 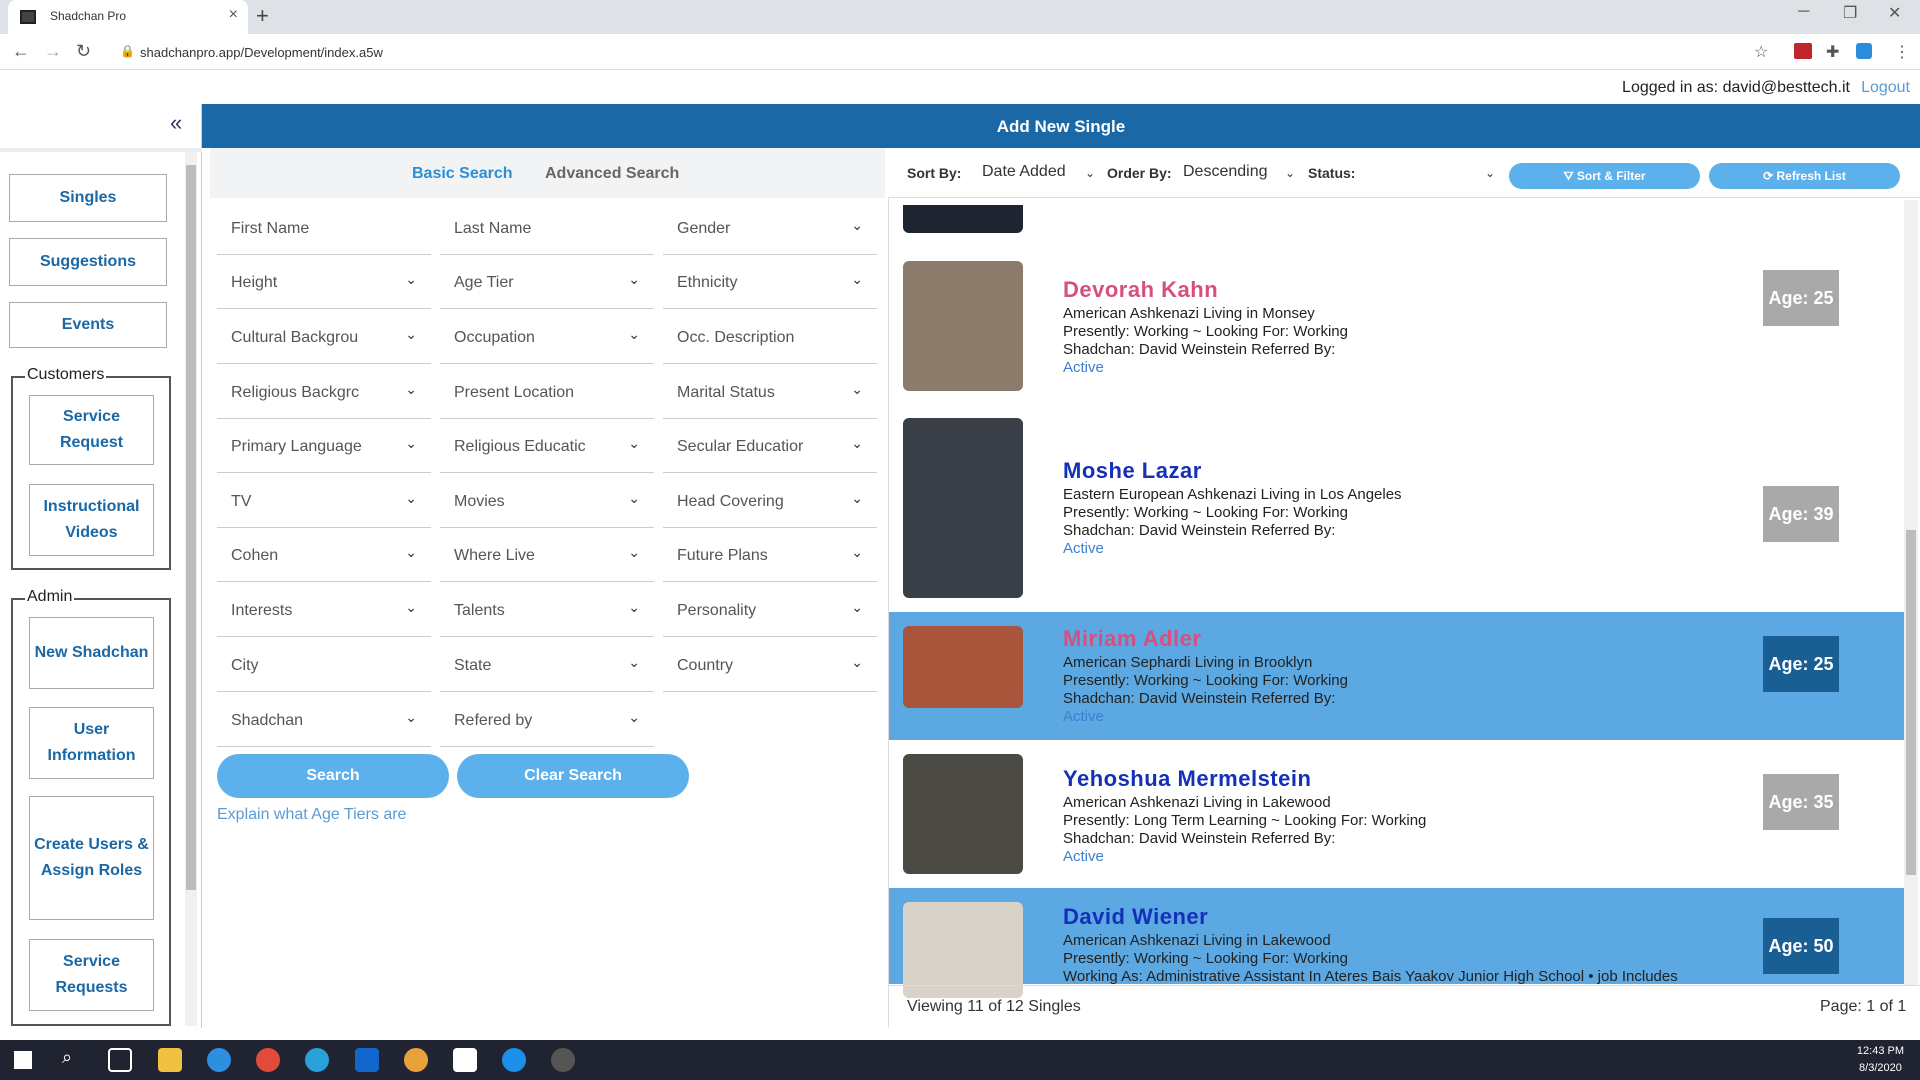 I want to click on clock: 12:43 PM 8/3/2020, so click(x=1880, y=1060).